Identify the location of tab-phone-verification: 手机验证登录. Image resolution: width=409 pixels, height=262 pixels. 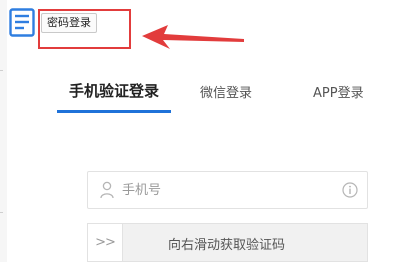
(114, 90).